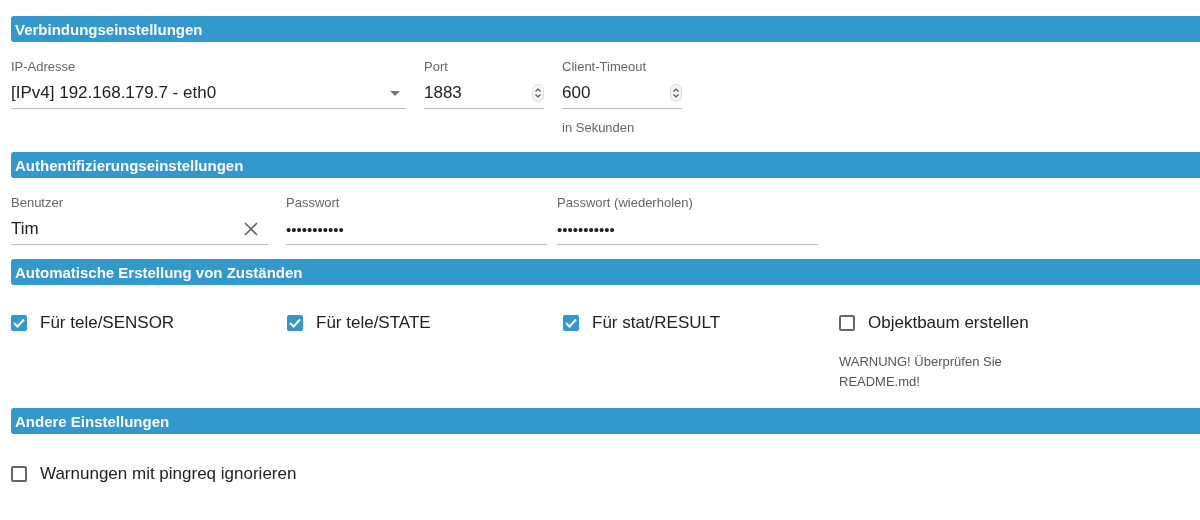 This screenshot has height=520, width=1200. What do you see at coordinates (168, 474) in the screenshot?
I see `checkbox-label: Warnungen mit pingreq ignorieren` at bounding box center [168, 474].